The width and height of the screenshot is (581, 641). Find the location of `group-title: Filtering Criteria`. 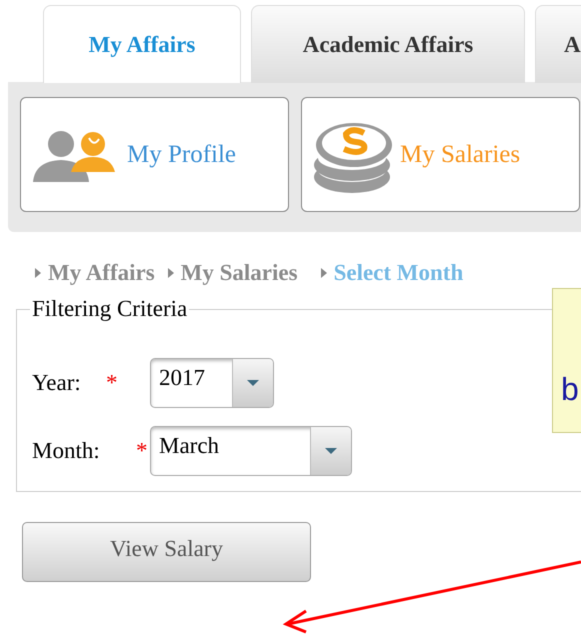

group-title: Filtering Criteria is located at coordinates (109, 309).